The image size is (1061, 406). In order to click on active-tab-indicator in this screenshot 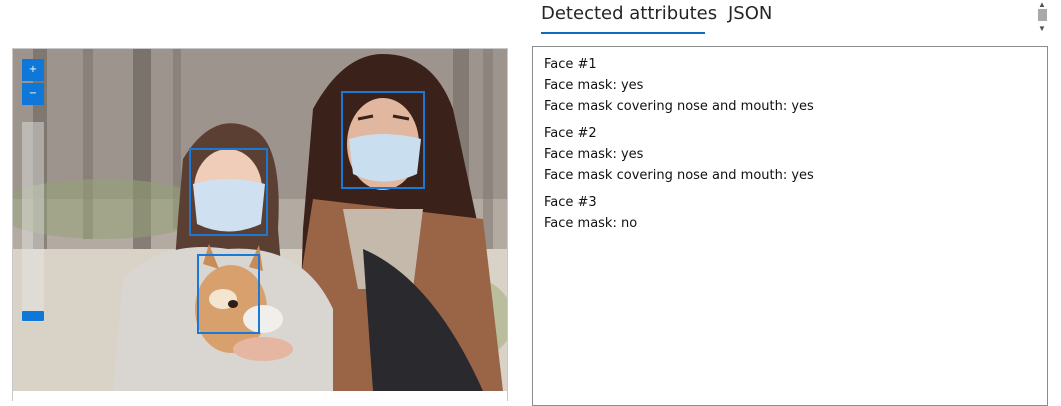, I will do `click(623, 33)`.